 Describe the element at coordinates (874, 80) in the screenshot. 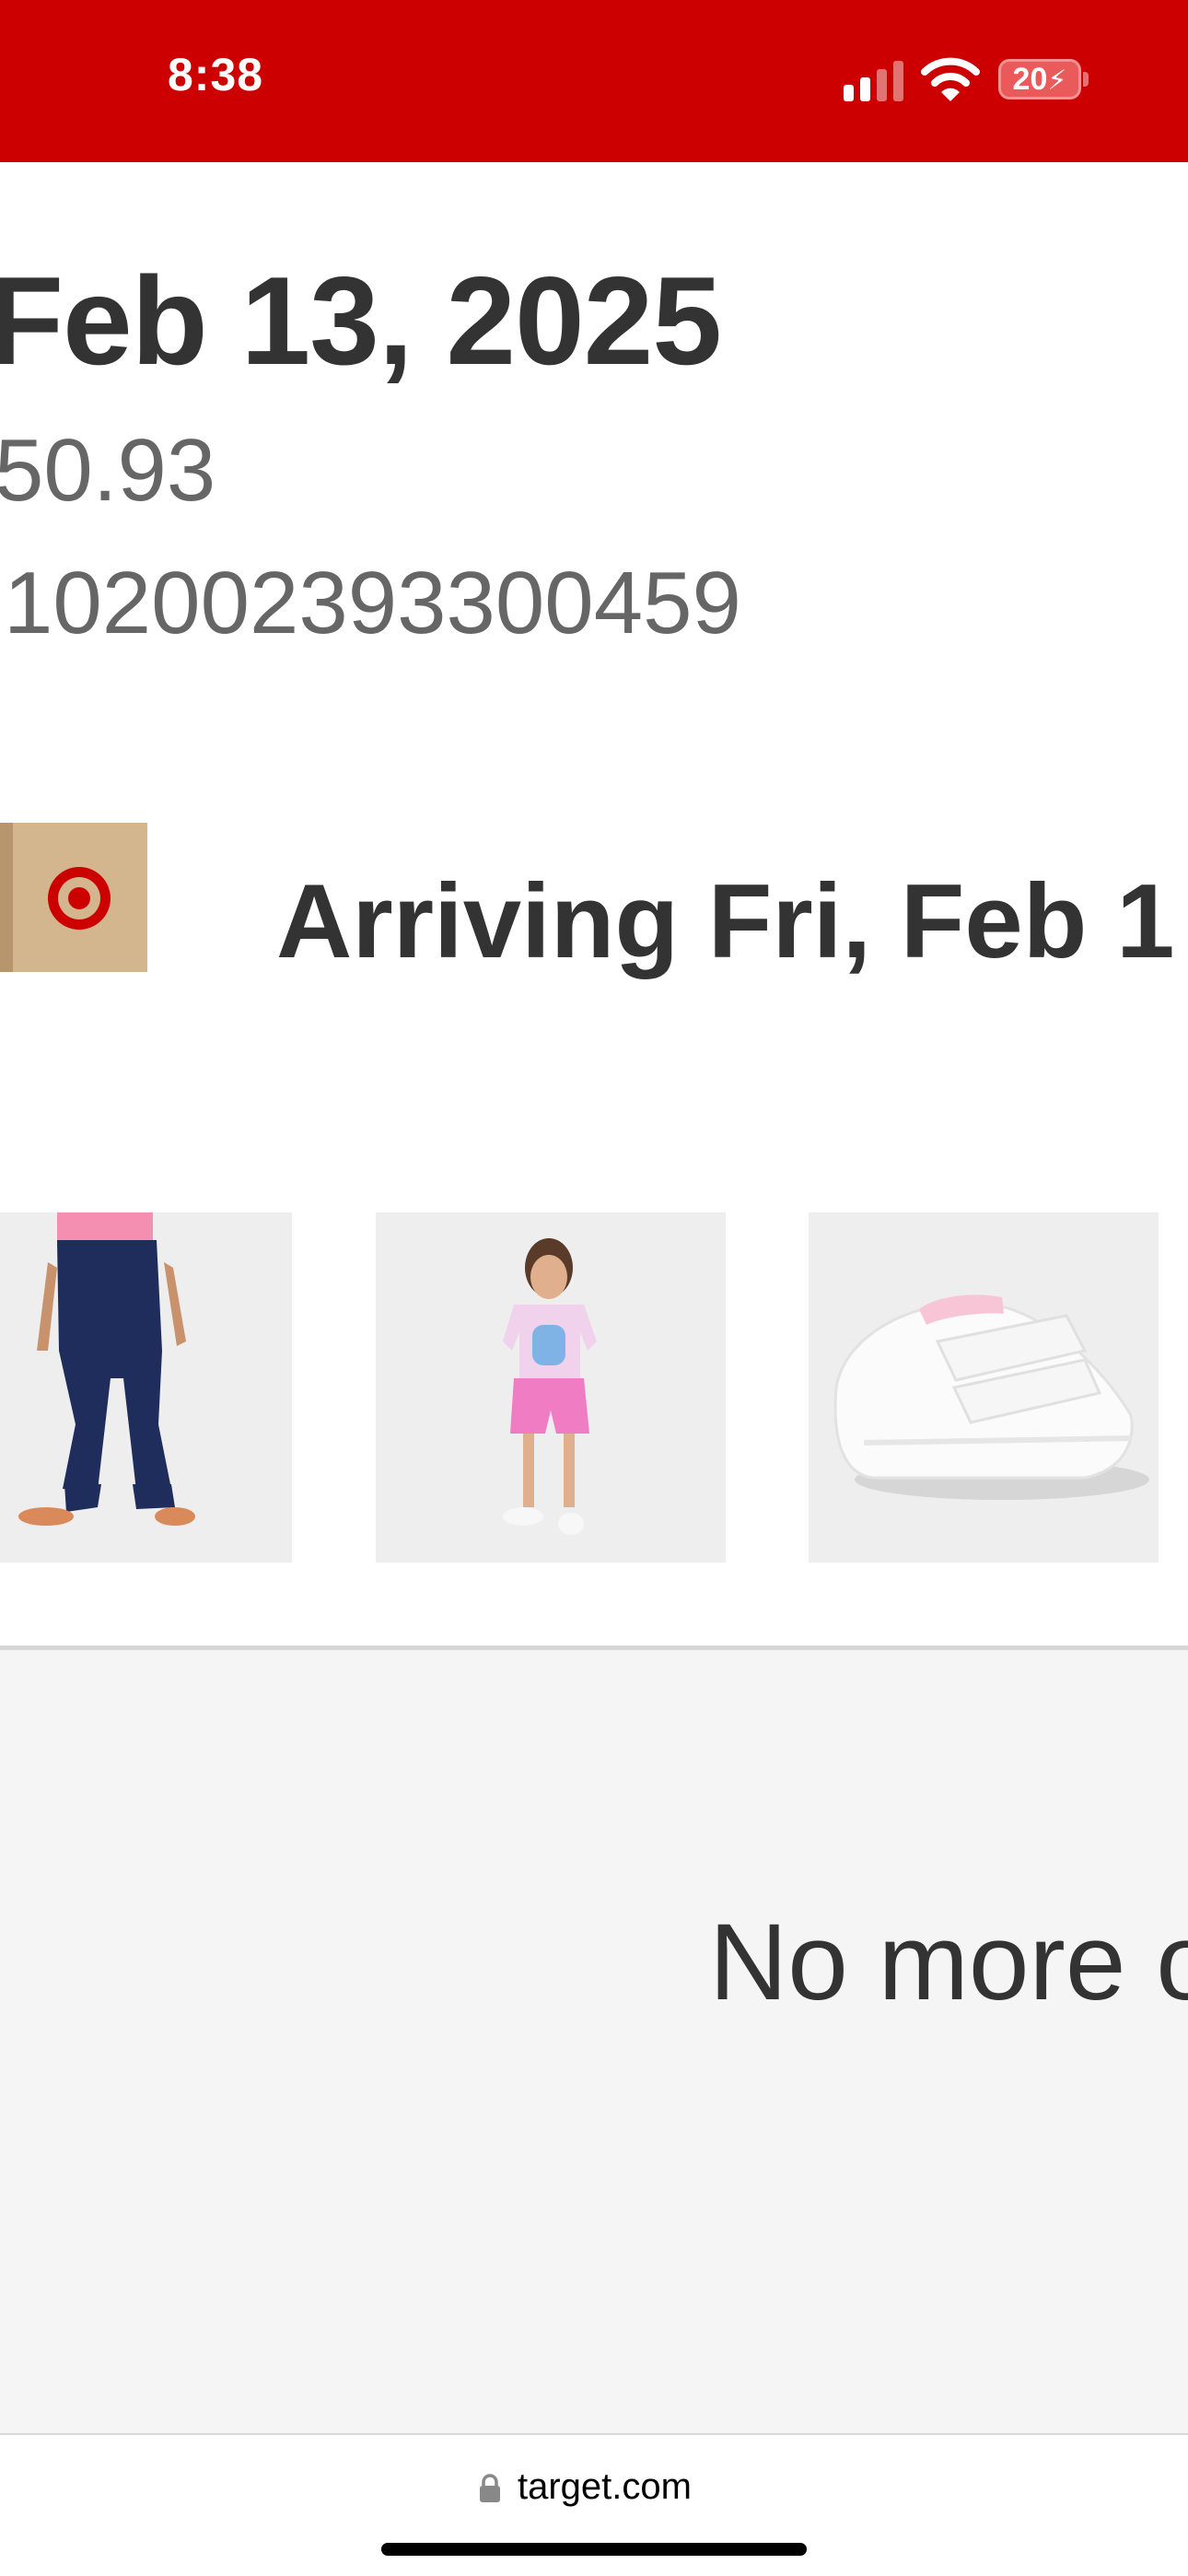

I see `cellular-signal-icon` at that location.